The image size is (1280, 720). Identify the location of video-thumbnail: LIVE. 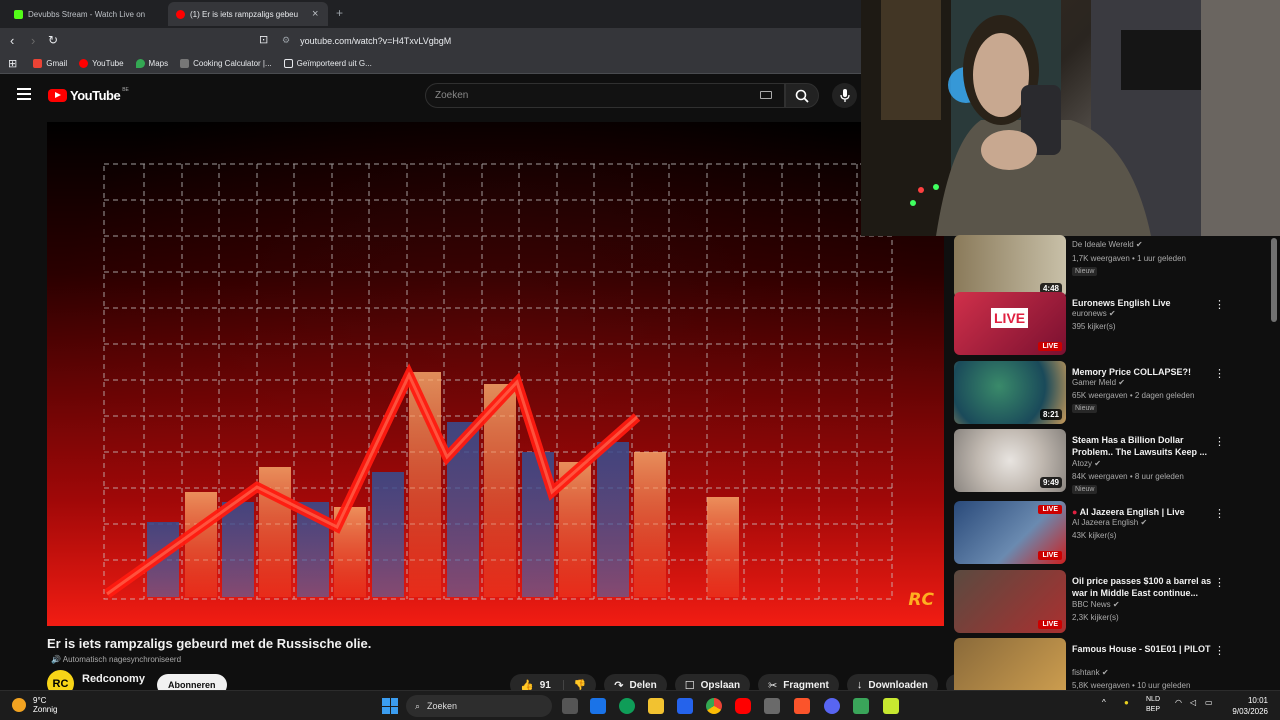
(1010, 601).